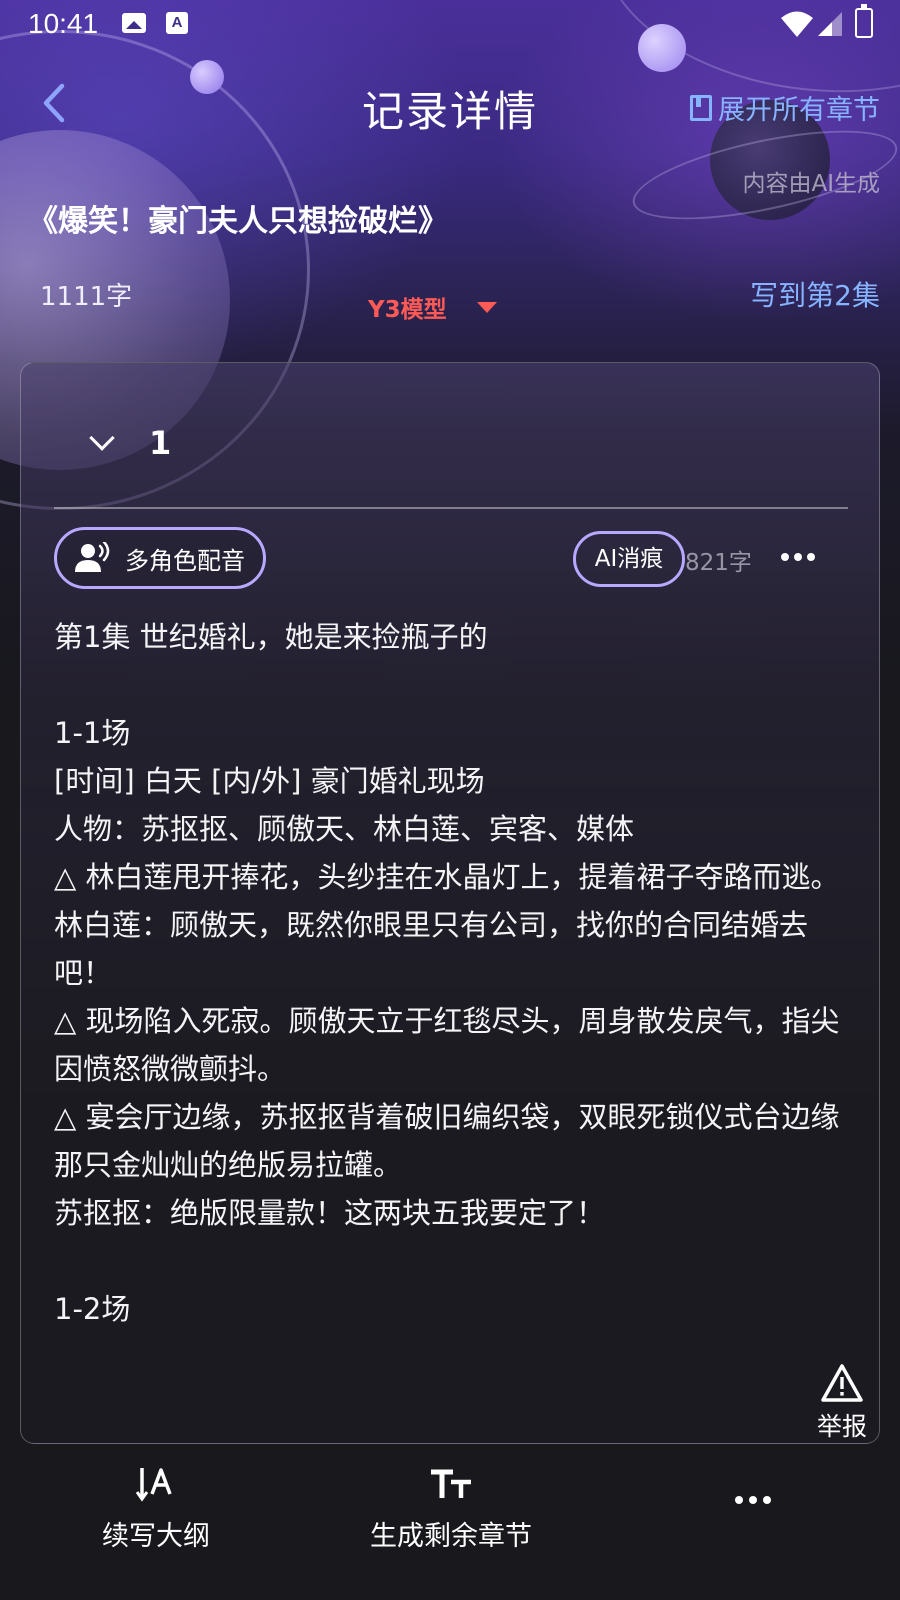 Image resolution: width=900 pixels, height=1600 pixels. What do you see at coordinates (841, 1426) in the screenshot?
I see `report-label: 举报` at bounding box center [841, 1426].